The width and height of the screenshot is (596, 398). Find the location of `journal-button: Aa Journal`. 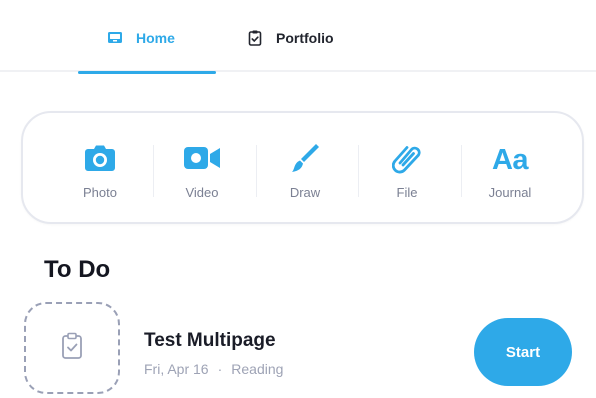

journal-button: Aa Journal is located at coordinates (510, 176).